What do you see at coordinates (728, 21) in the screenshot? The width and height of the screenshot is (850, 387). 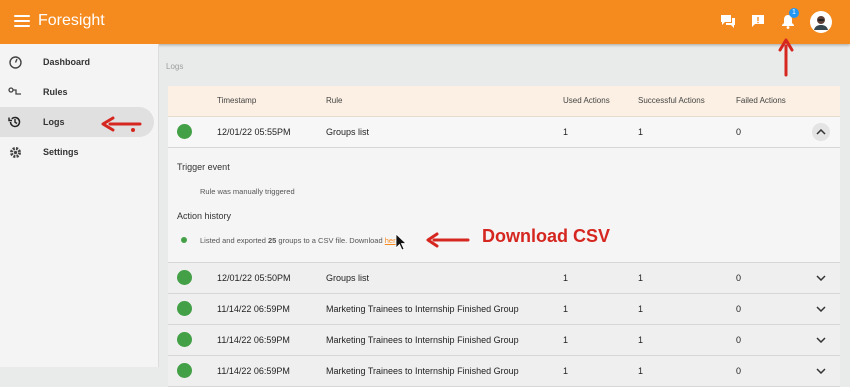 I see `chat-icon` at bounding box center [728, 21].